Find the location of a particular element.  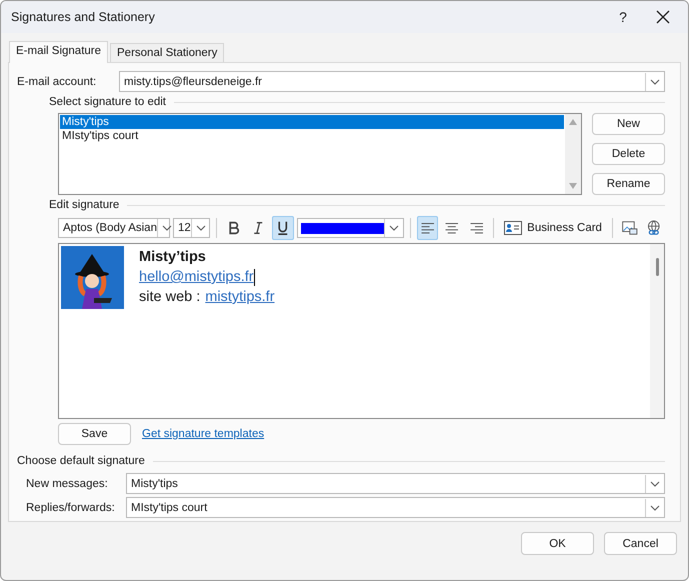

website-label: site web : is located at coordinates (169, 297).